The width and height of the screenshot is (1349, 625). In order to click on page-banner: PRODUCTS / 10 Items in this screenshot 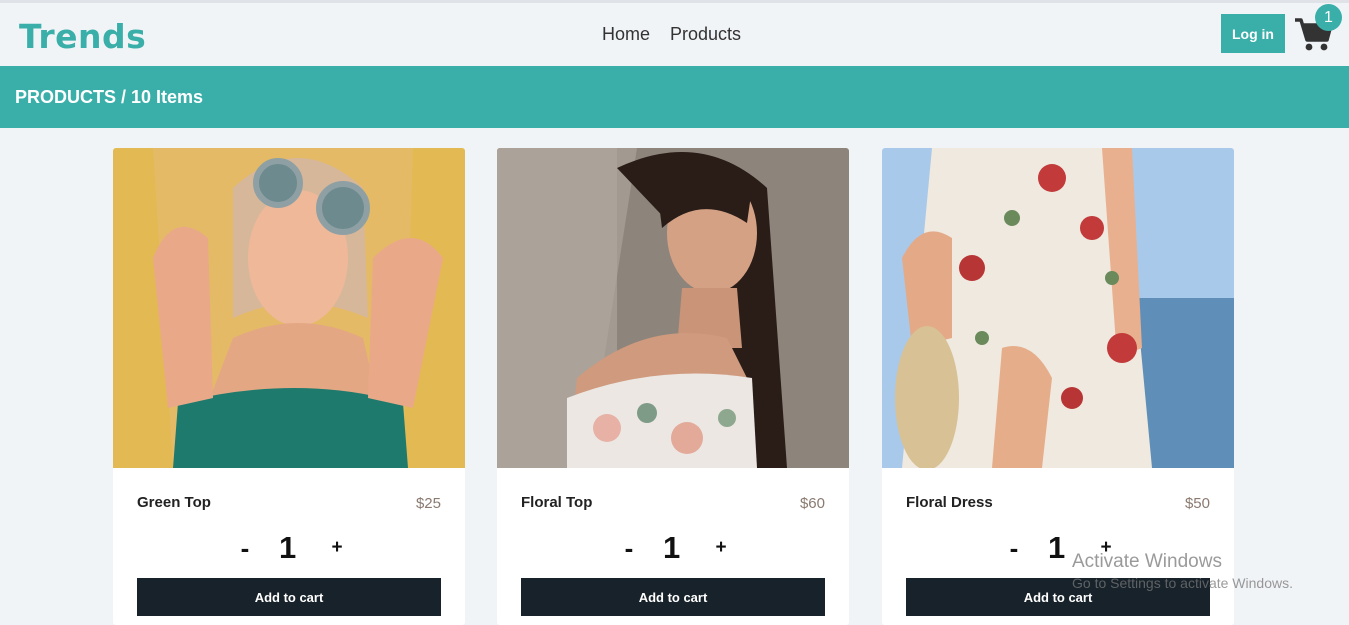, I will do `click(674, 97)`.